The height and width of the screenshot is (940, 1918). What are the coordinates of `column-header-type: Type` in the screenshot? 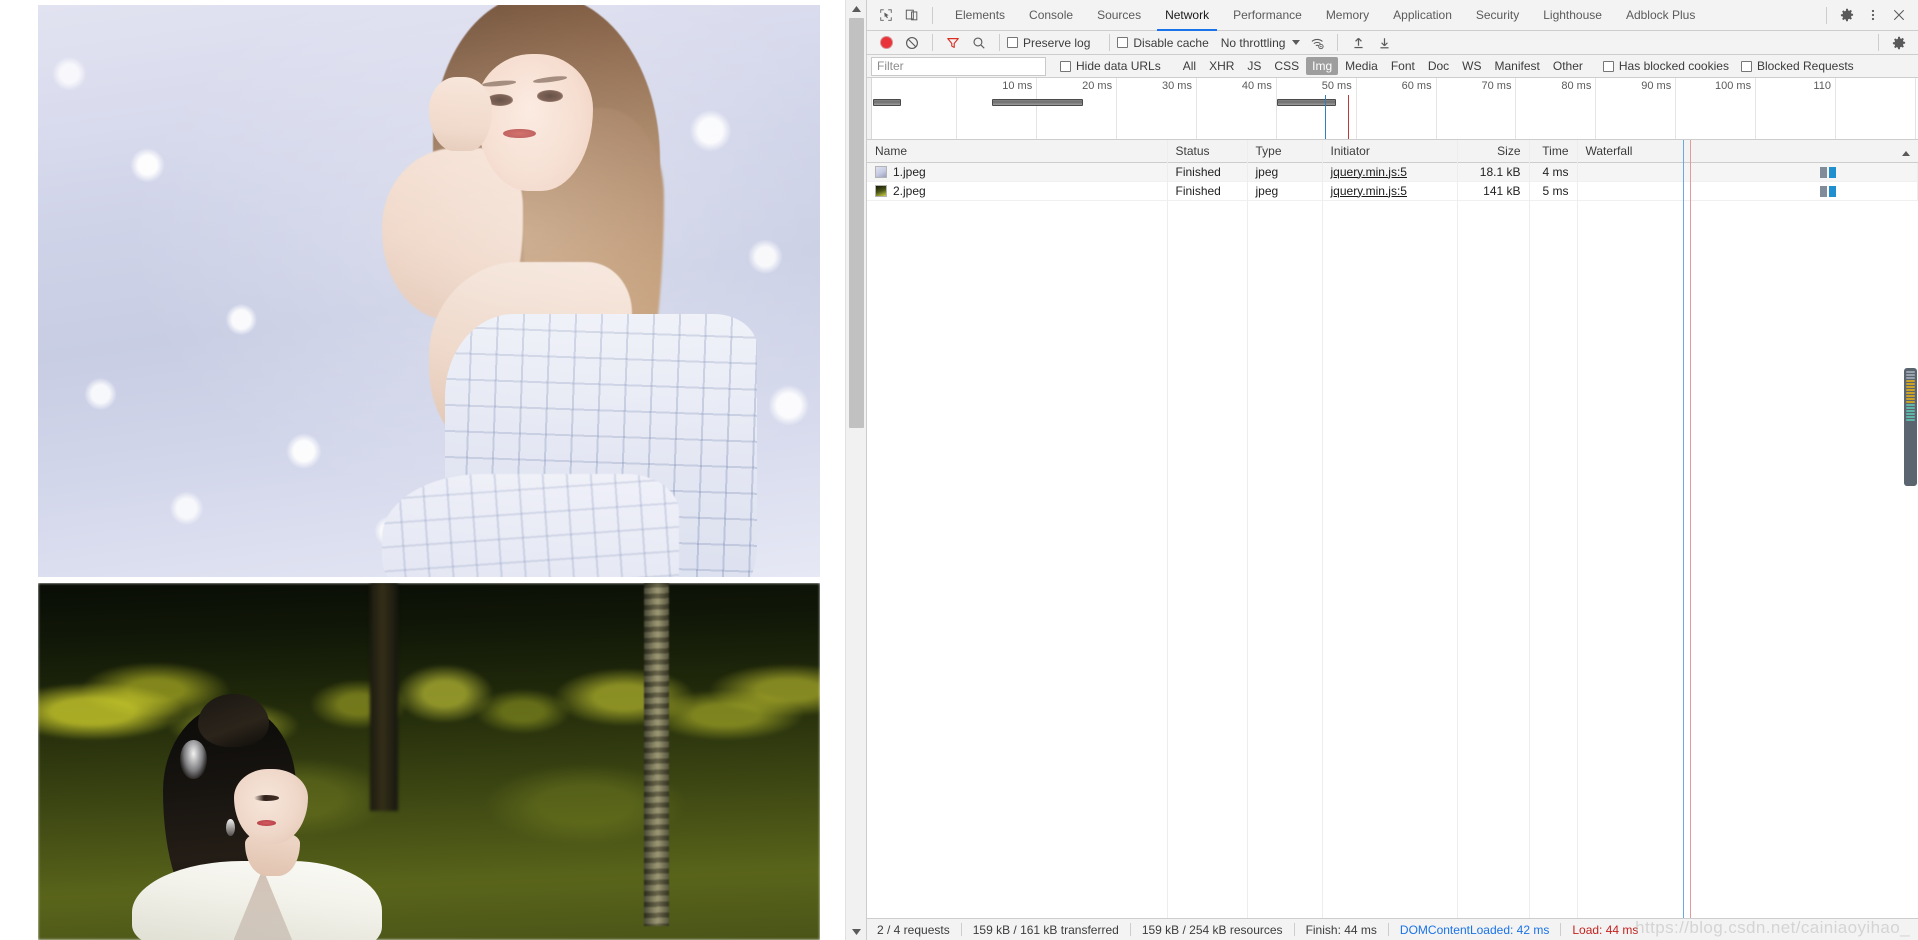 It's located at (1285, 151).